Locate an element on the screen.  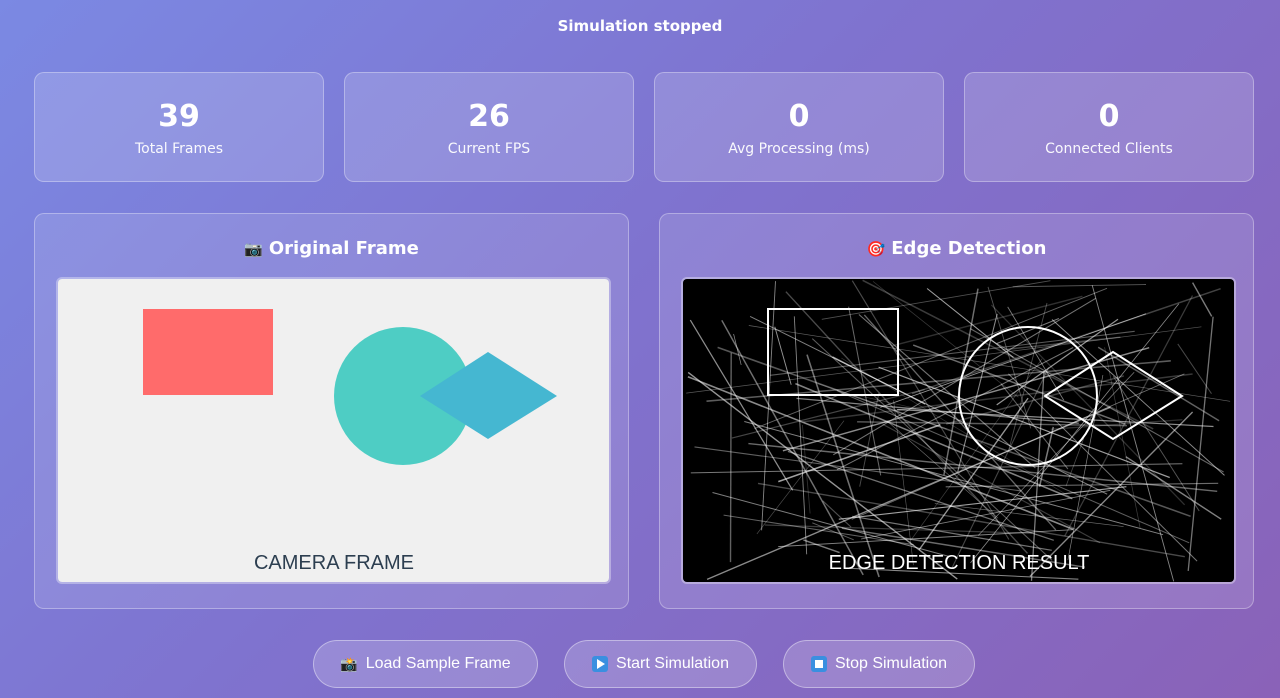
stat-label: Current FPS is located at coordinates (489, 149).